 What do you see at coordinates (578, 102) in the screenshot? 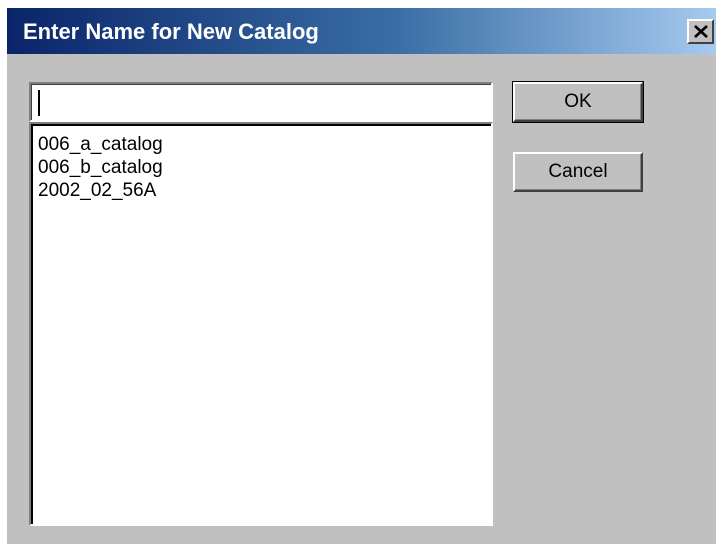
I see `ok-button: OK` at bounding box center [578, 102].